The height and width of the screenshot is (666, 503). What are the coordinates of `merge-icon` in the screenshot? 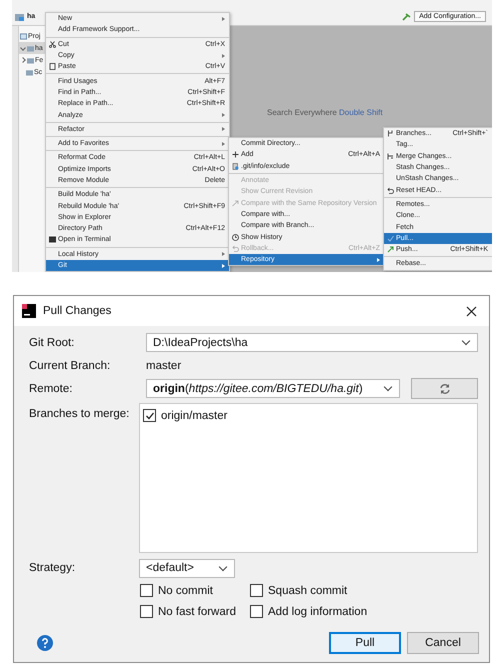 It's located at (390, 156).